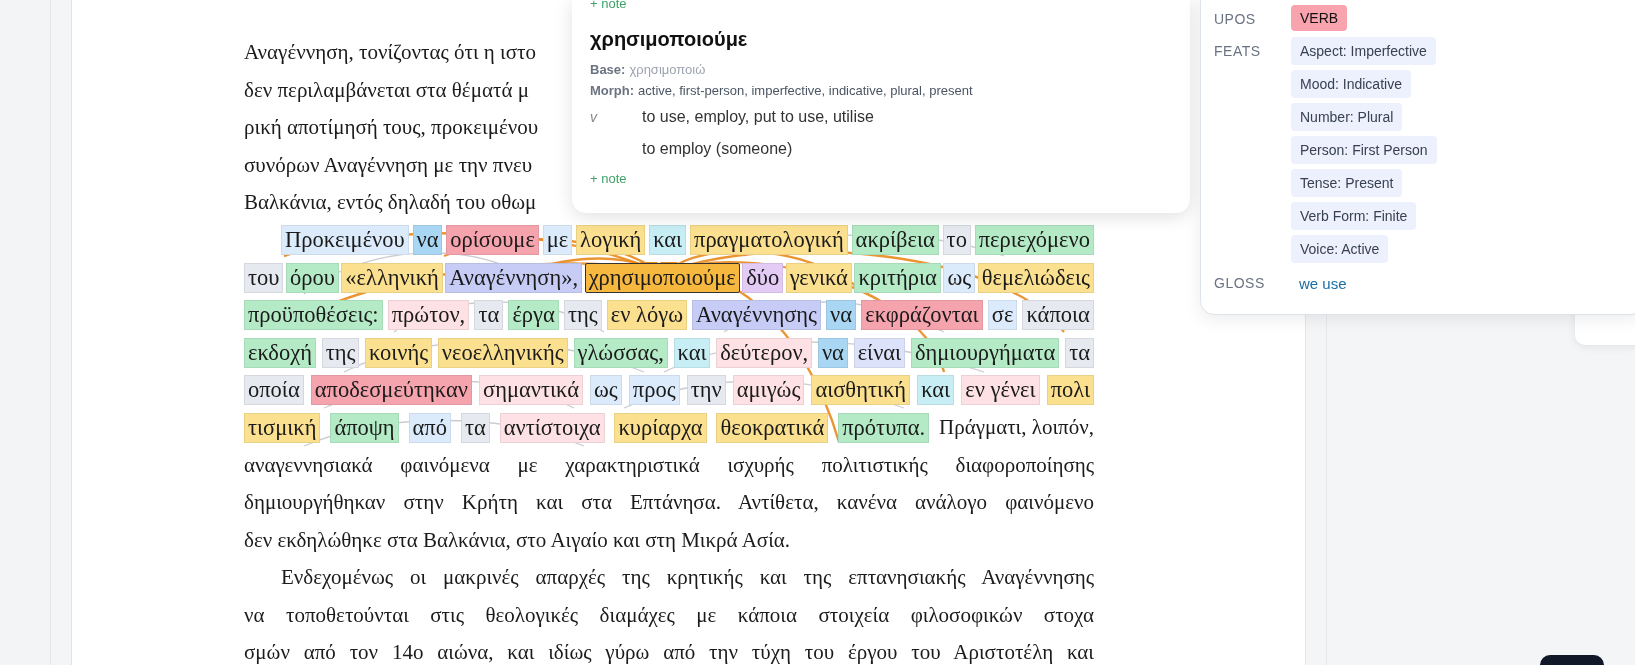 This screenshot has width=1635, height=665. I want to click on word-token: πρότυπα., so click(884, 427).